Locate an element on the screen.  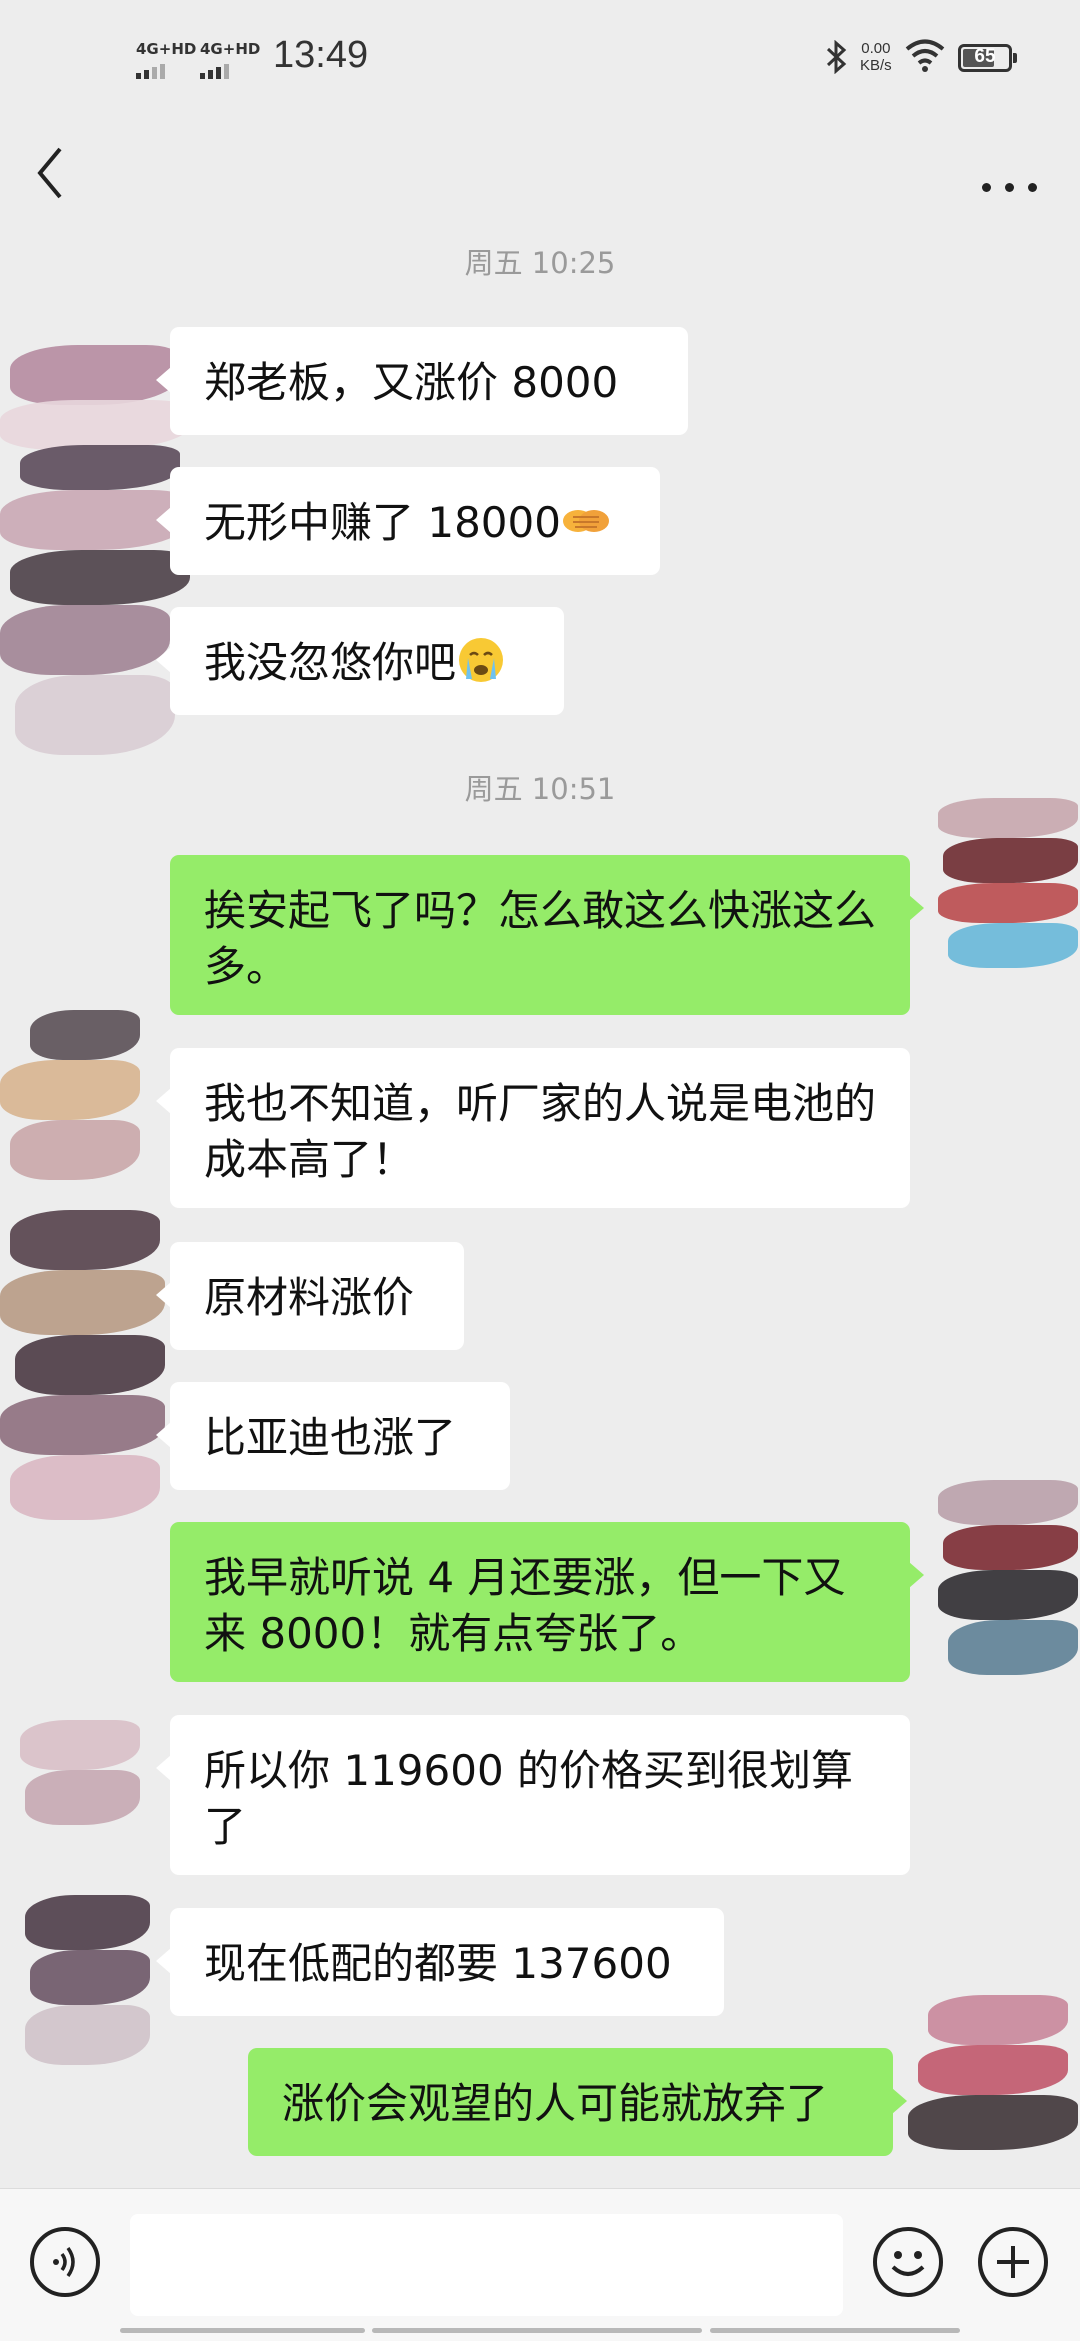
more-dots-icon is located at coordinates (986, 187).